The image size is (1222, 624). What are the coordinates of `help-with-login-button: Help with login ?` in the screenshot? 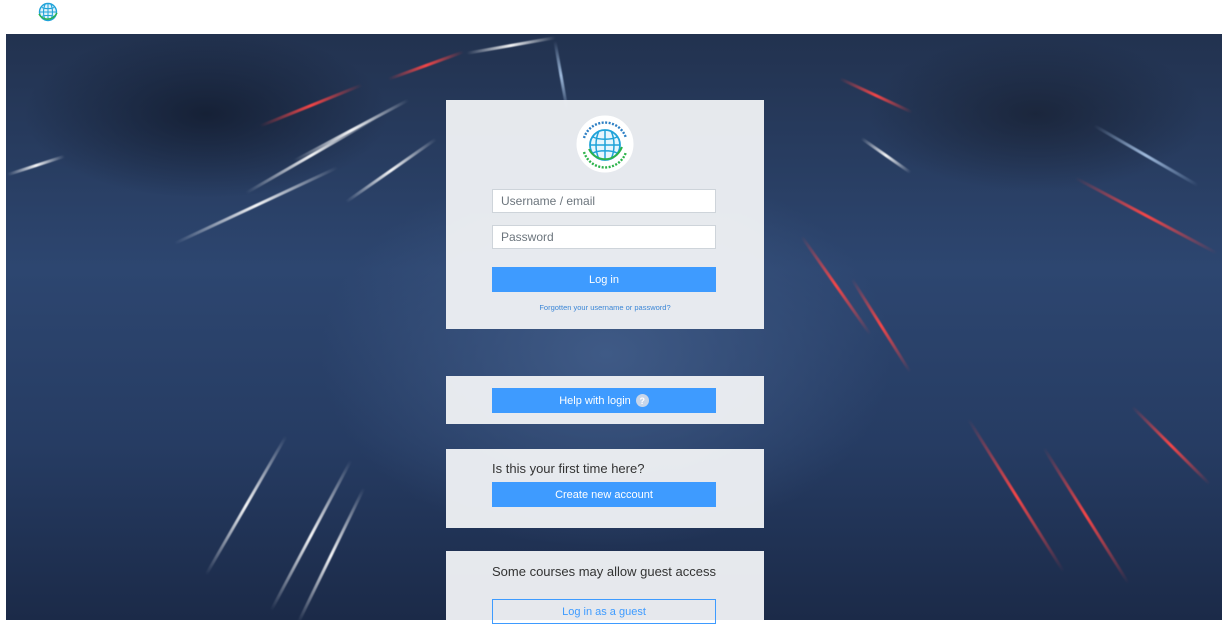 It's located at (604, 400).